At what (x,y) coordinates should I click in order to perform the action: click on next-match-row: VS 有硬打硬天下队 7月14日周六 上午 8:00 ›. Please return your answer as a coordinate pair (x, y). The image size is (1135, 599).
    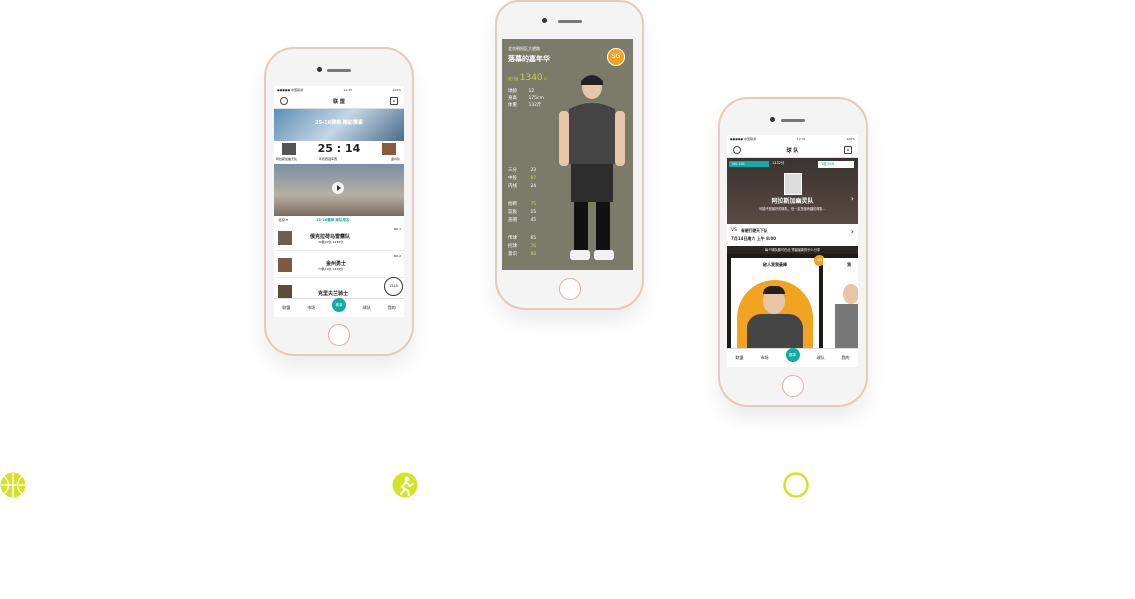
    Looking at the image, I should click on (792, 235).